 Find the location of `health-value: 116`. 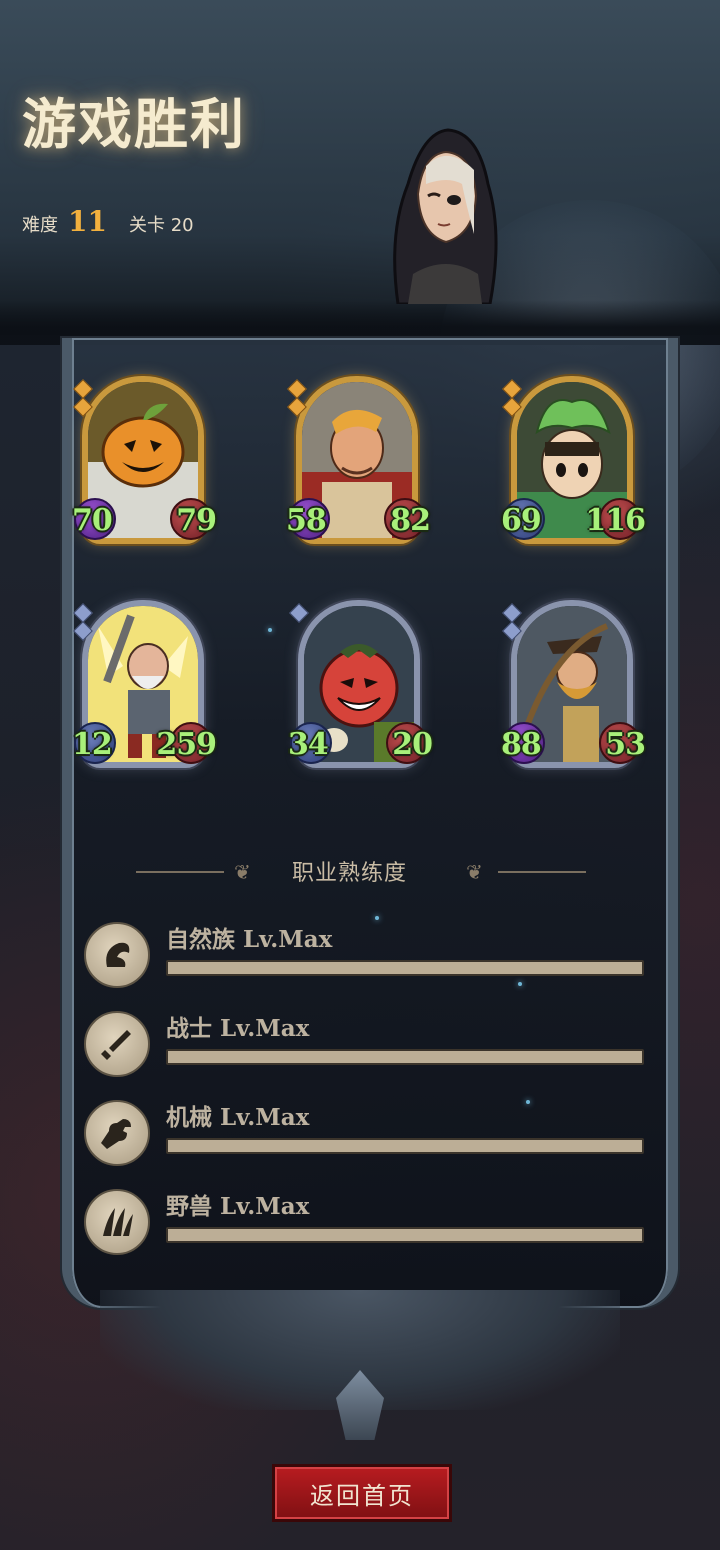

health-value: 116 is located at coordinates (615, 520).